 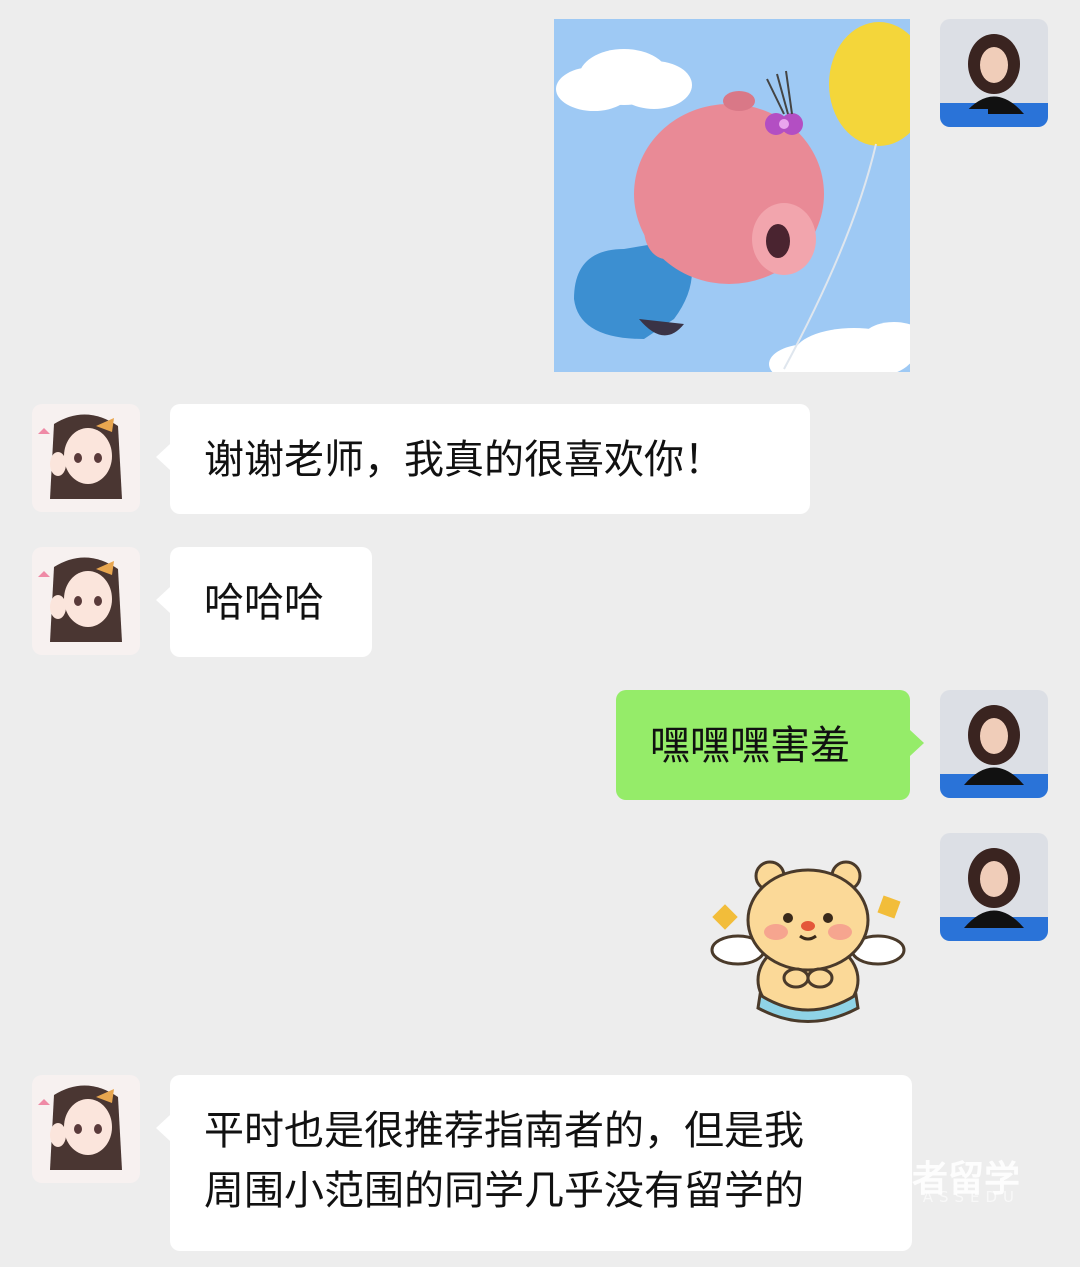 I want to click on message-bubble: 哈哈哈, so click(x=264, y=602).